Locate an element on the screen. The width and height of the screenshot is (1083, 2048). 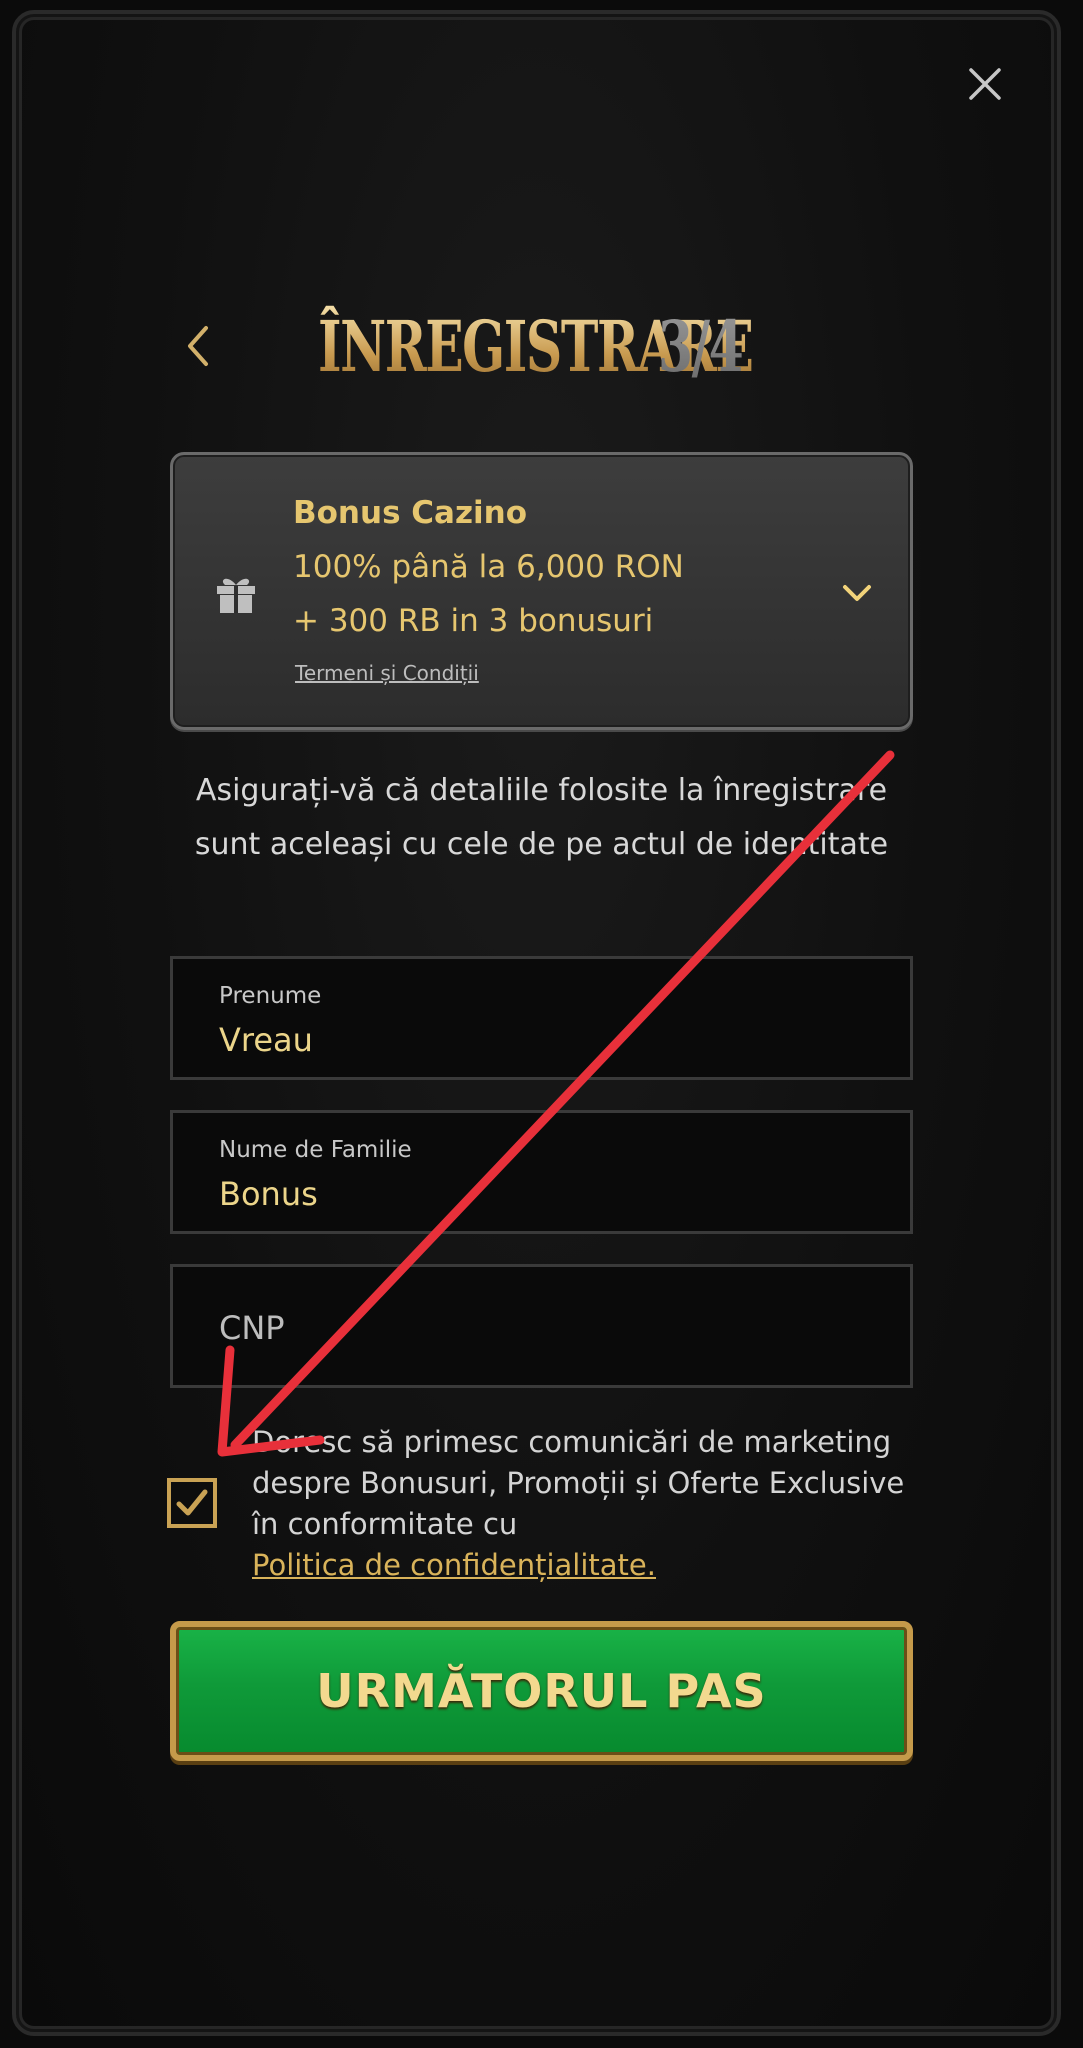
close-button is located at coordinates (985, 84).